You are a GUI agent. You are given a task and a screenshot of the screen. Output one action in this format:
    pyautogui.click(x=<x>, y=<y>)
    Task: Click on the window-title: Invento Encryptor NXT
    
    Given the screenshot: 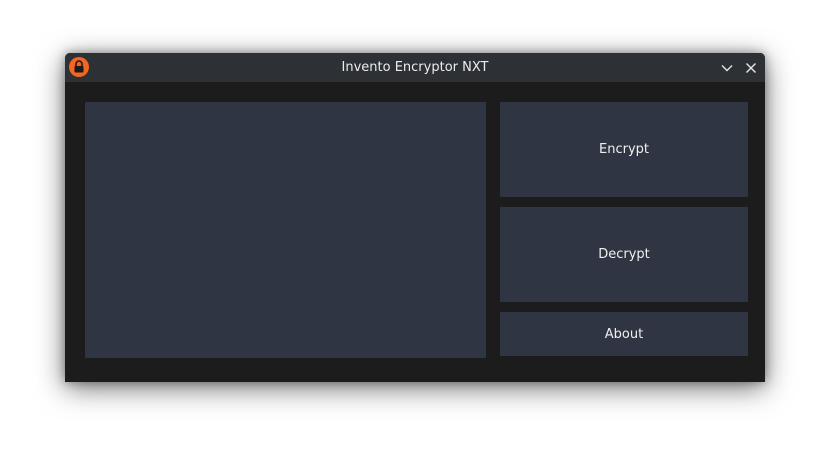 What is the action you would take?
    pyautogui.click(x=415, y=67)
    